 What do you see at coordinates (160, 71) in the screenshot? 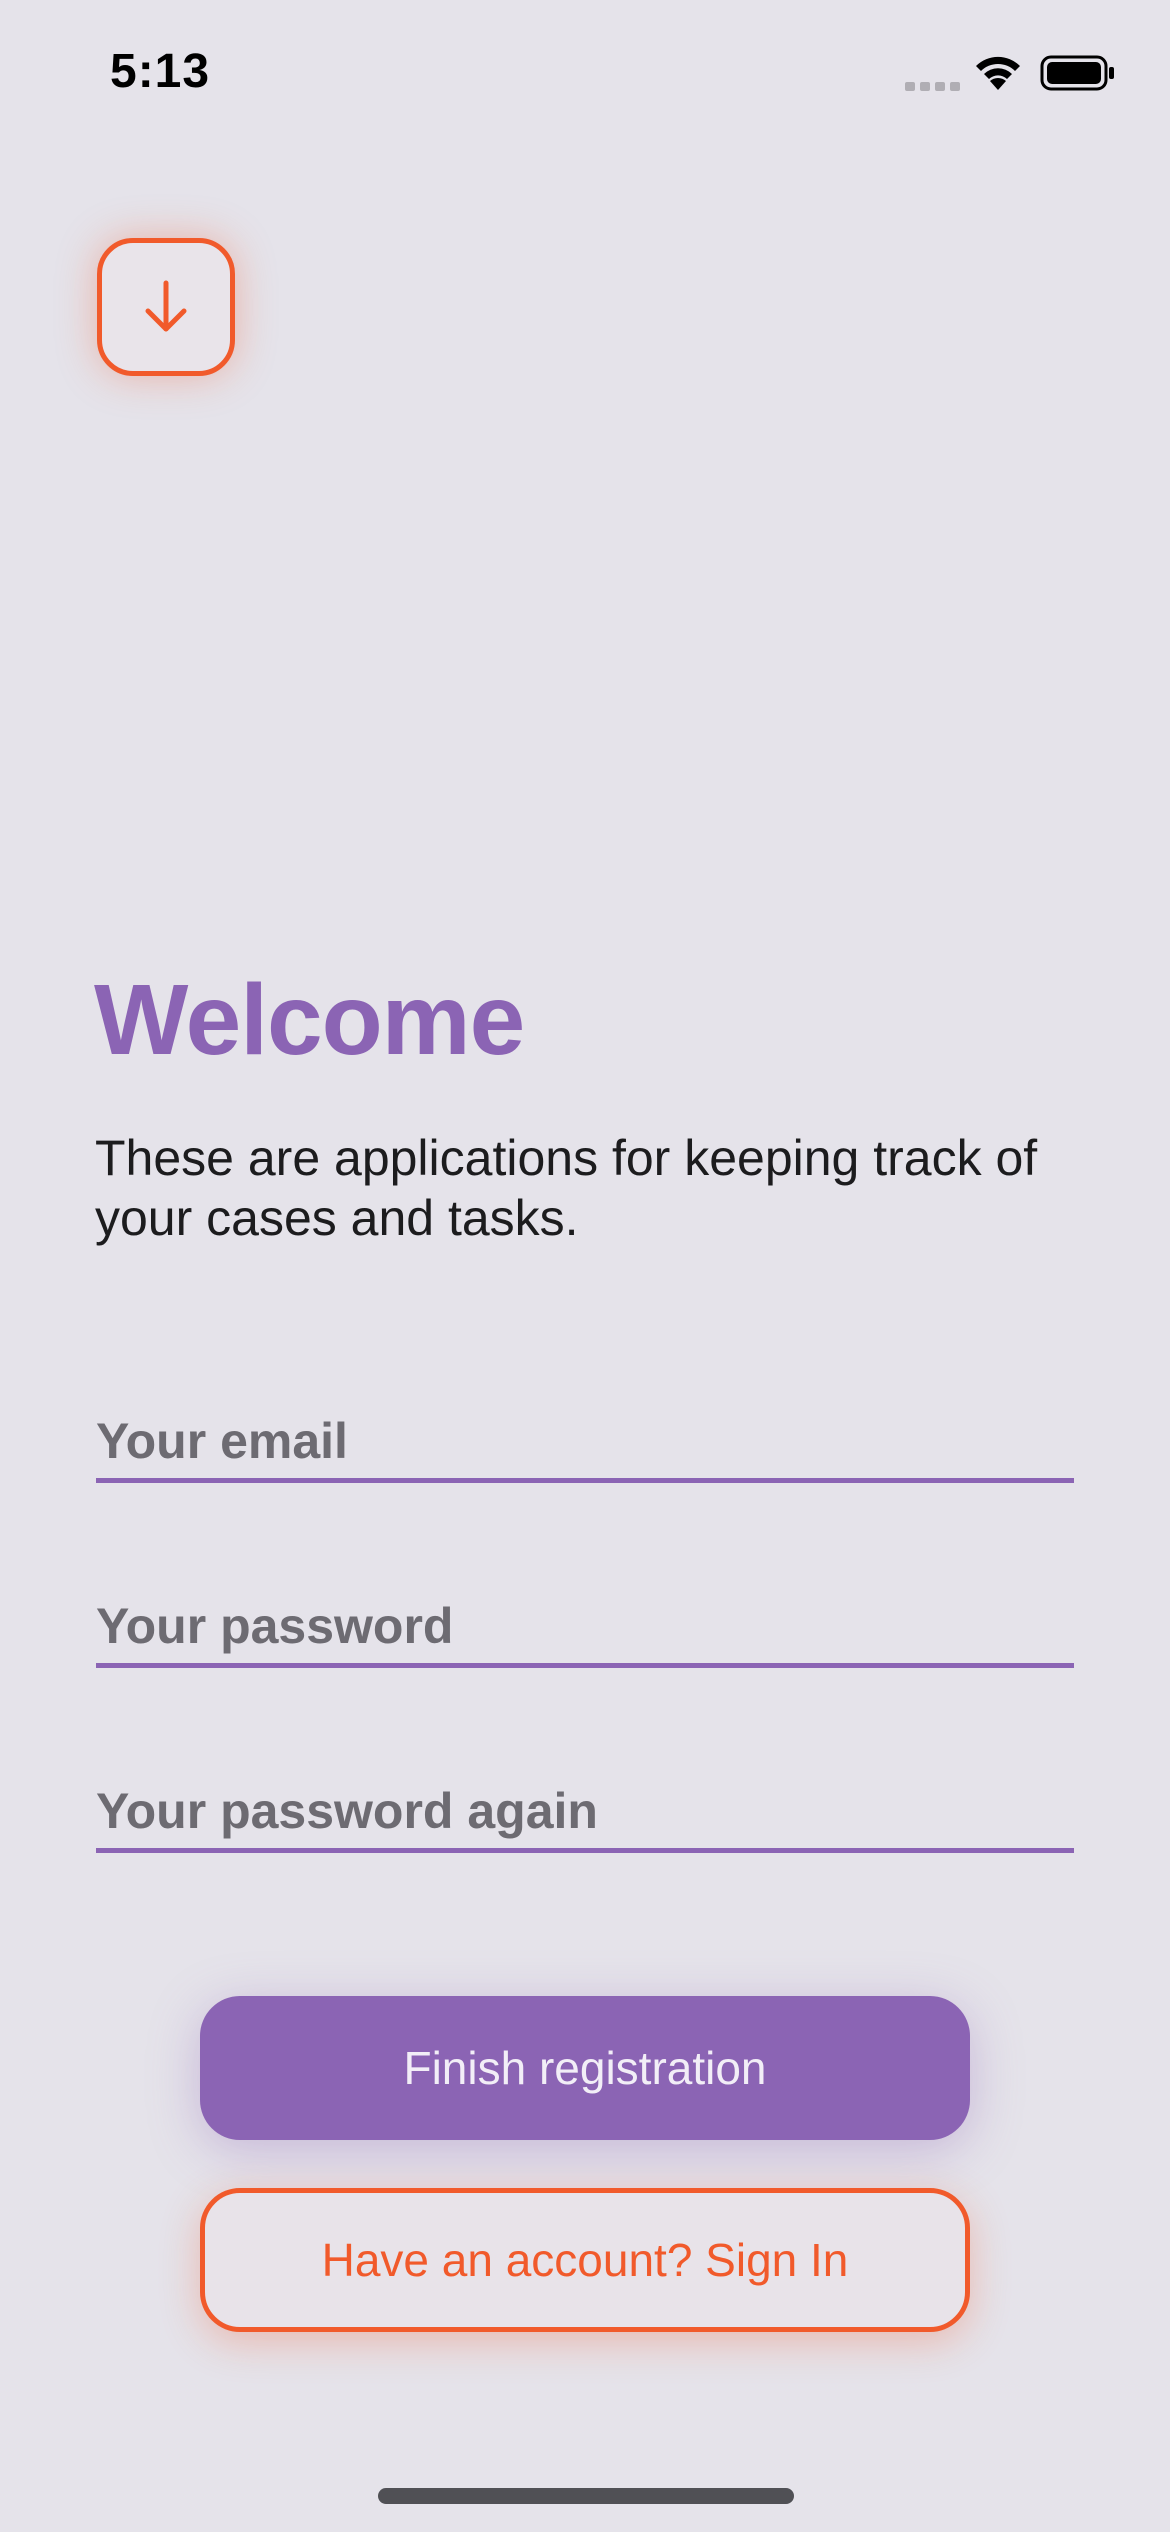
I see `status-time: 5:13` at bounding box center [160, 71].